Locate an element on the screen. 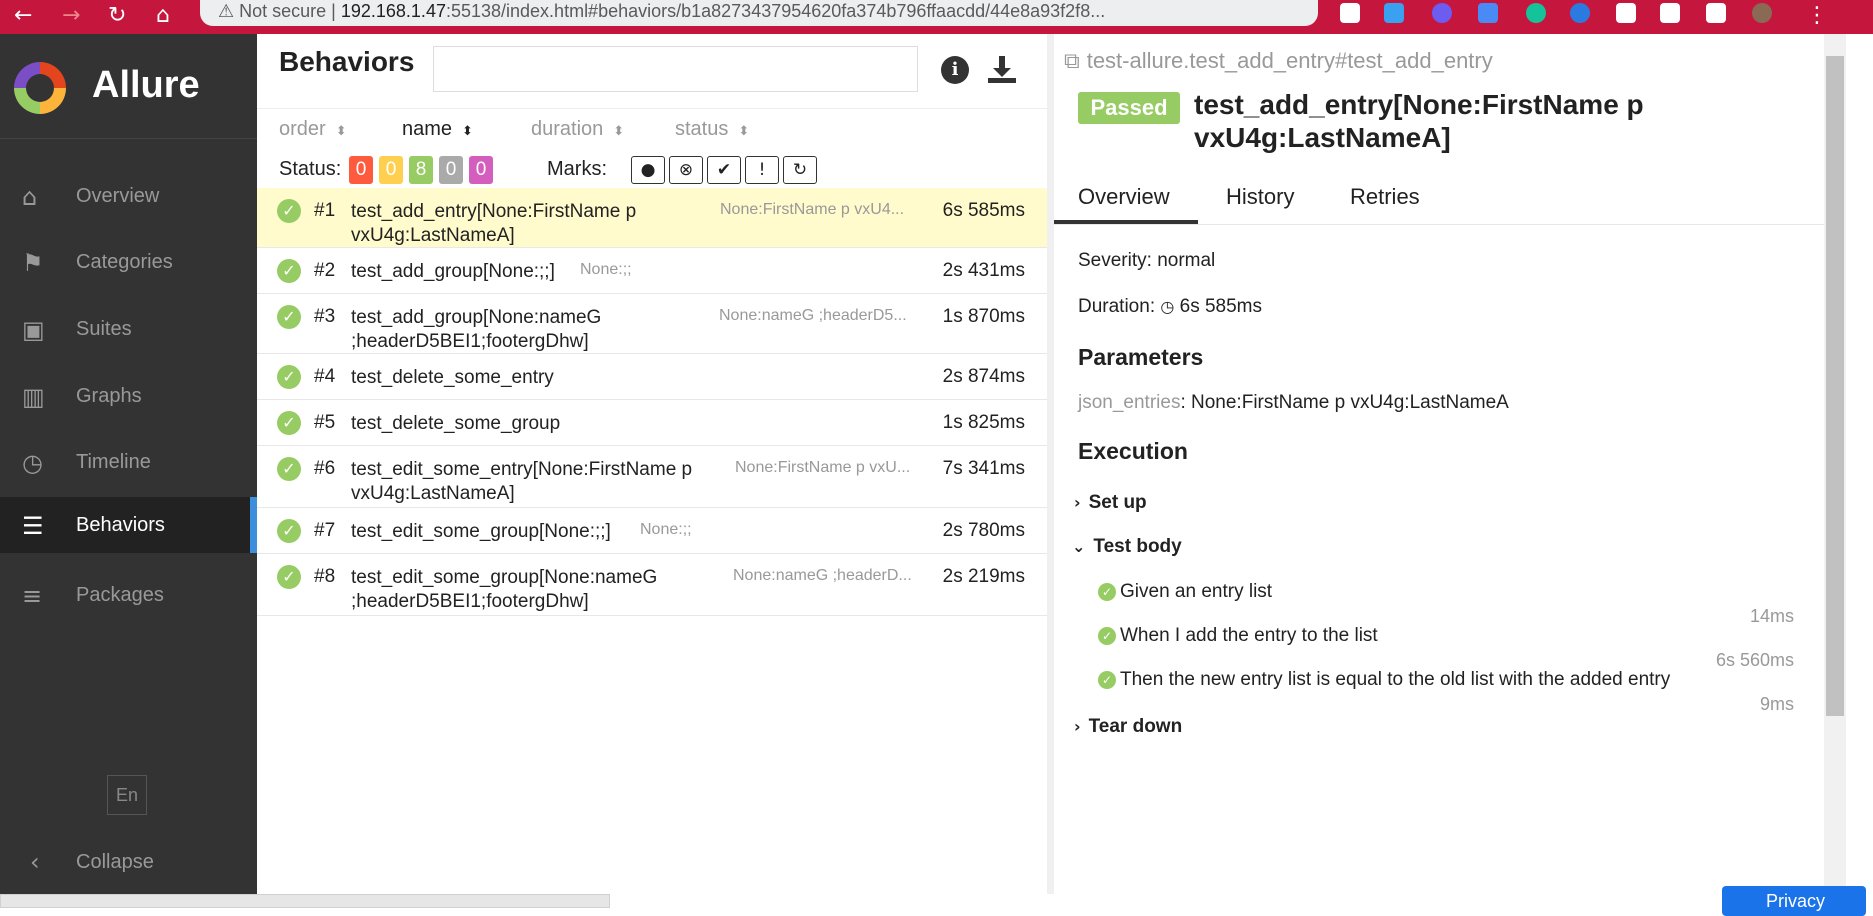  align-left-icon: ≡ is located at coordinates (32, 596).